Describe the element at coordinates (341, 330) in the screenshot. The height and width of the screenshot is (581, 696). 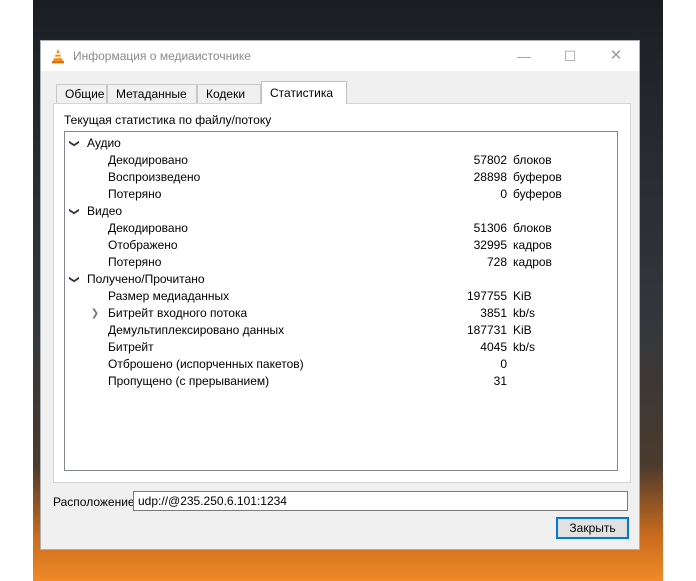
I see `tree-row: Демультиплексировано данных 187731 KiB` at that location.